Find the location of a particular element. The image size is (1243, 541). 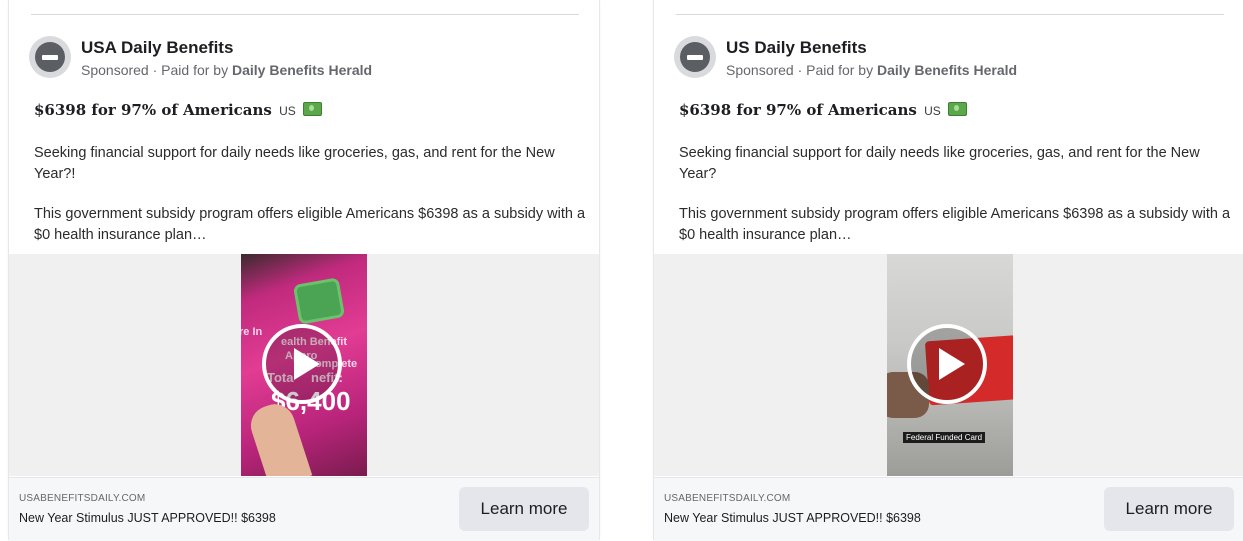

video-thumbnail: Federal Funded Card is located at coordinates (950, 365).